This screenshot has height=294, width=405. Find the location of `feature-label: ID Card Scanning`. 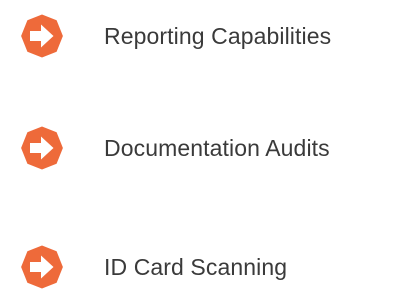

feature-label: ID Card Scanning is located at coordinates (196, 267).